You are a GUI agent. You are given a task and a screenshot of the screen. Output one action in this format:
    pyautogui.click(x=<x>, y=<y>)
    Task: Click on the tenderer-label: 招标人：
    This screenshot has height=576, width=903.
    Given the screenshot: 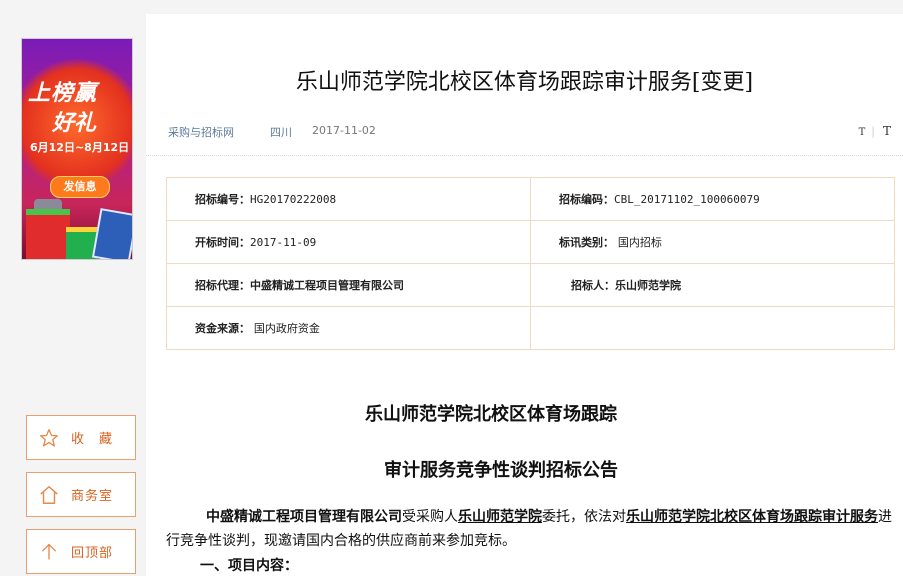 What is the action you would take?
    pyautogui.click(x=593, y=285)
    